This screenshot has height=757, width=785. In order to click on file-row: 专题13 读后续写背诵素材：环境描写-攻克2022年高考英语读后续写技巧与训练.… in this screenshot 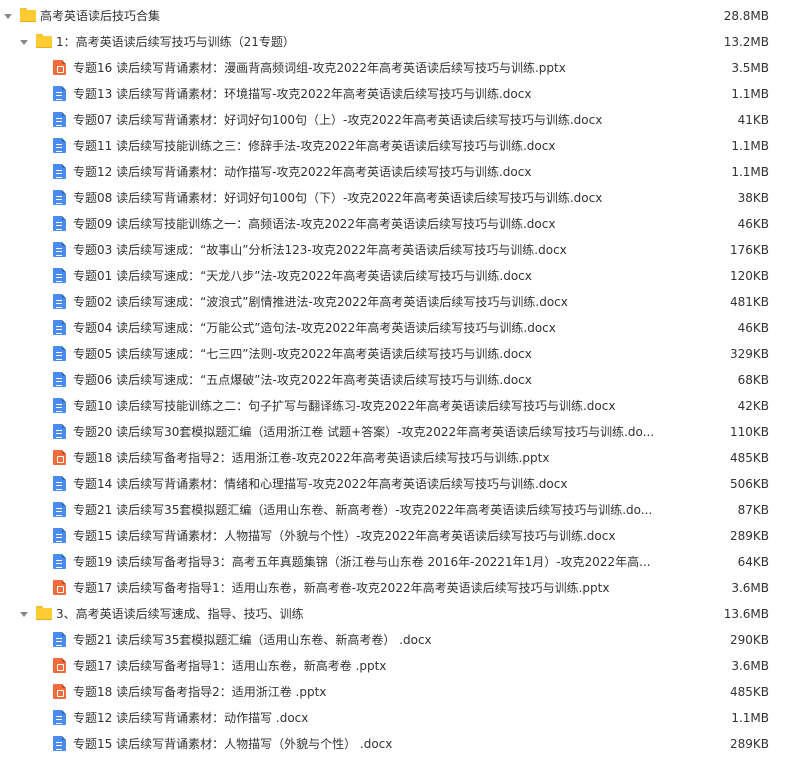, I will do `click(392, 94)`.